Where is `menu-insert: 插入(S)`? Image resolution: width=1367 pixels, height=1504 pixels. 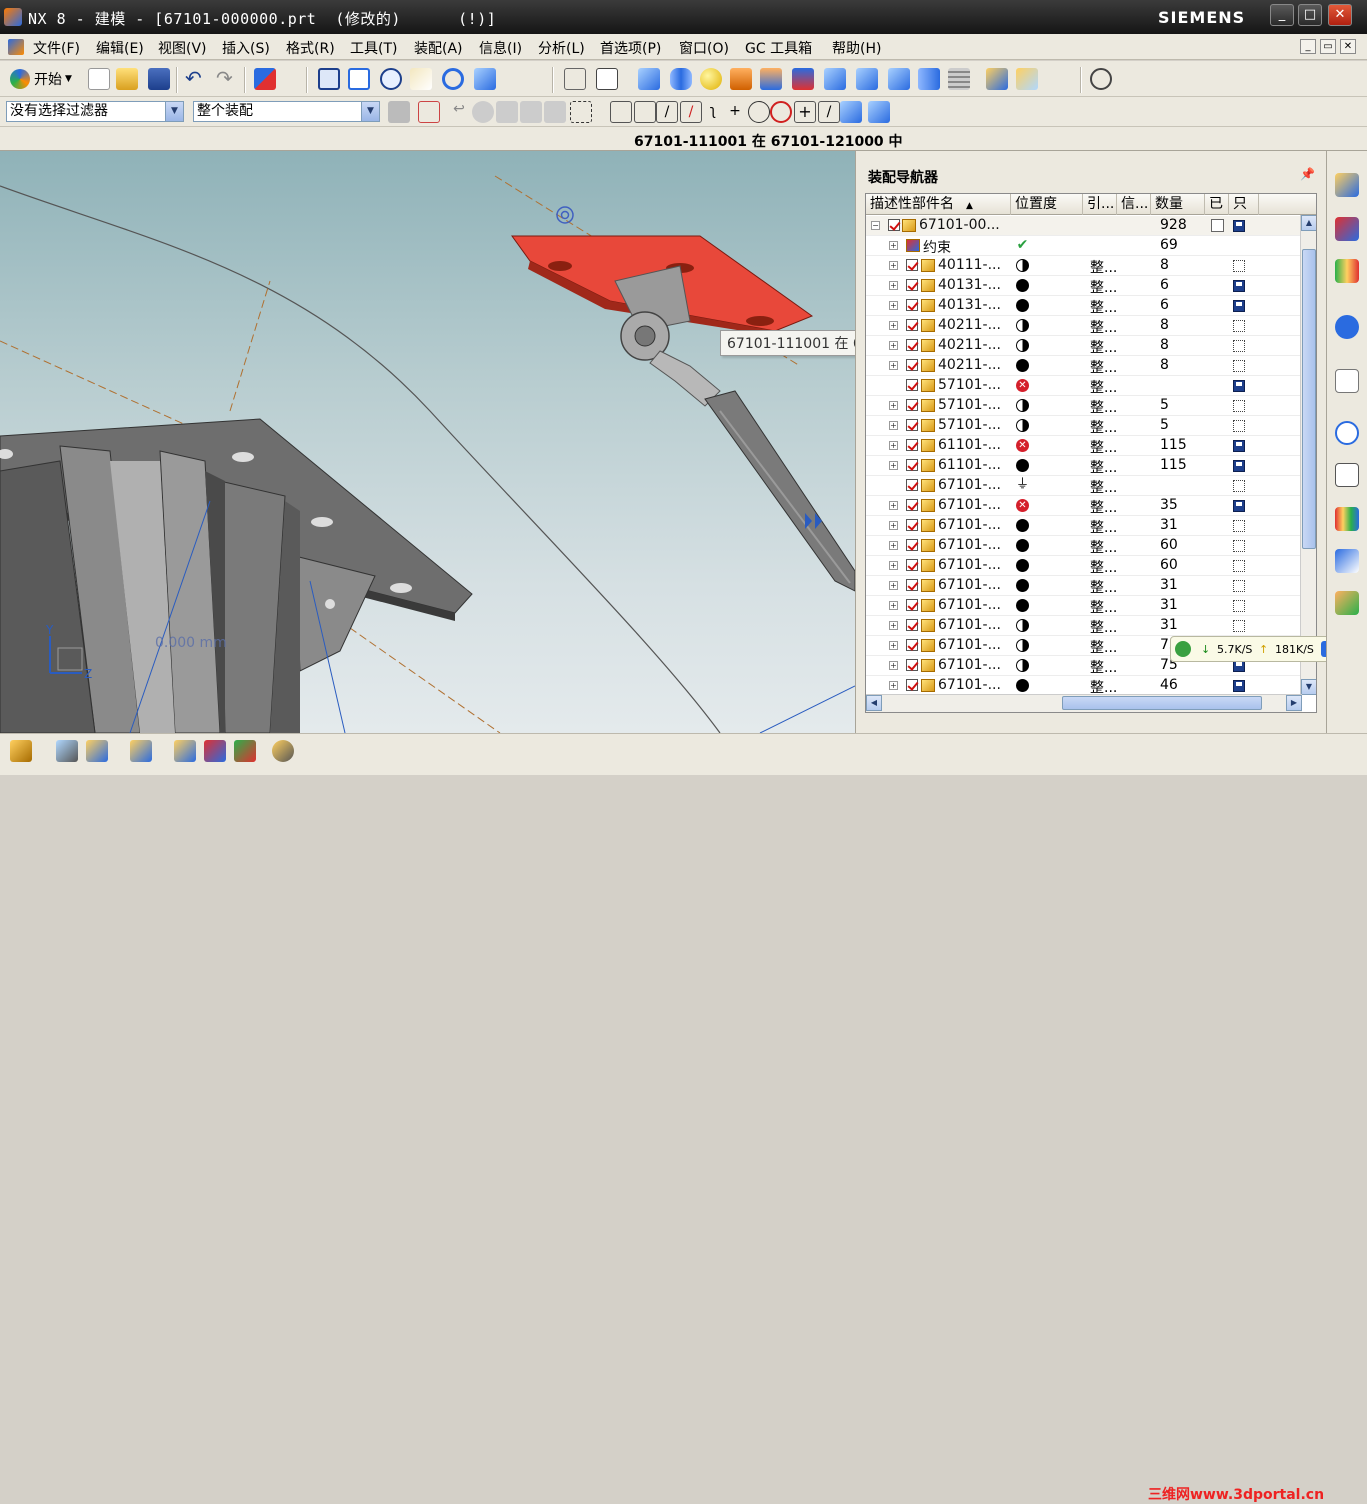 menu-insert: 插入(S) is located at coordinates (246, 48).